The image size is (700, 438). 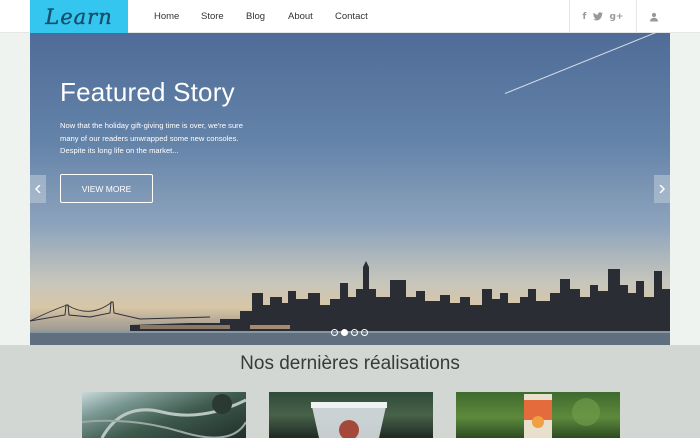 I want to click on nav-about: About, so click(x=300, y=16).